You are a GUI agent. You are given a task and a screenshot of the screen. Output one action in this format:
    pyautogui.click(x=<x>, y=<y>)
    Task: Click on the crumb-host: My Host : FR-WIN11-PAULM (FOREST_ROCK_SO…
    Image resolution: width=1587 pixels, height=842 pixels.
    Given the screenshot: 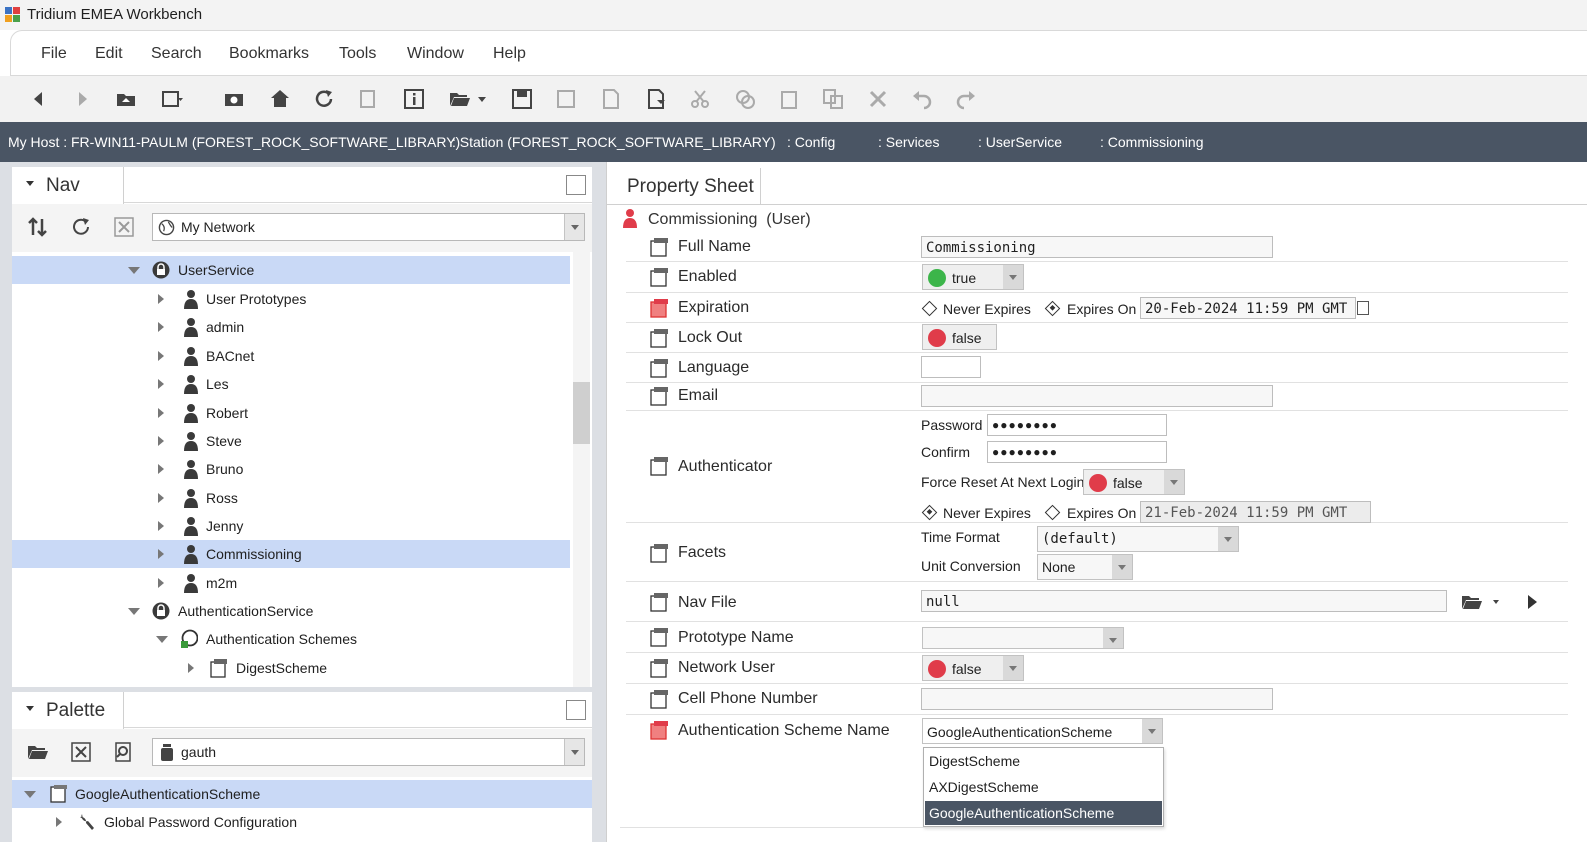 What is the action you would take?
    pyautogui.click(x=234, y=142)
    